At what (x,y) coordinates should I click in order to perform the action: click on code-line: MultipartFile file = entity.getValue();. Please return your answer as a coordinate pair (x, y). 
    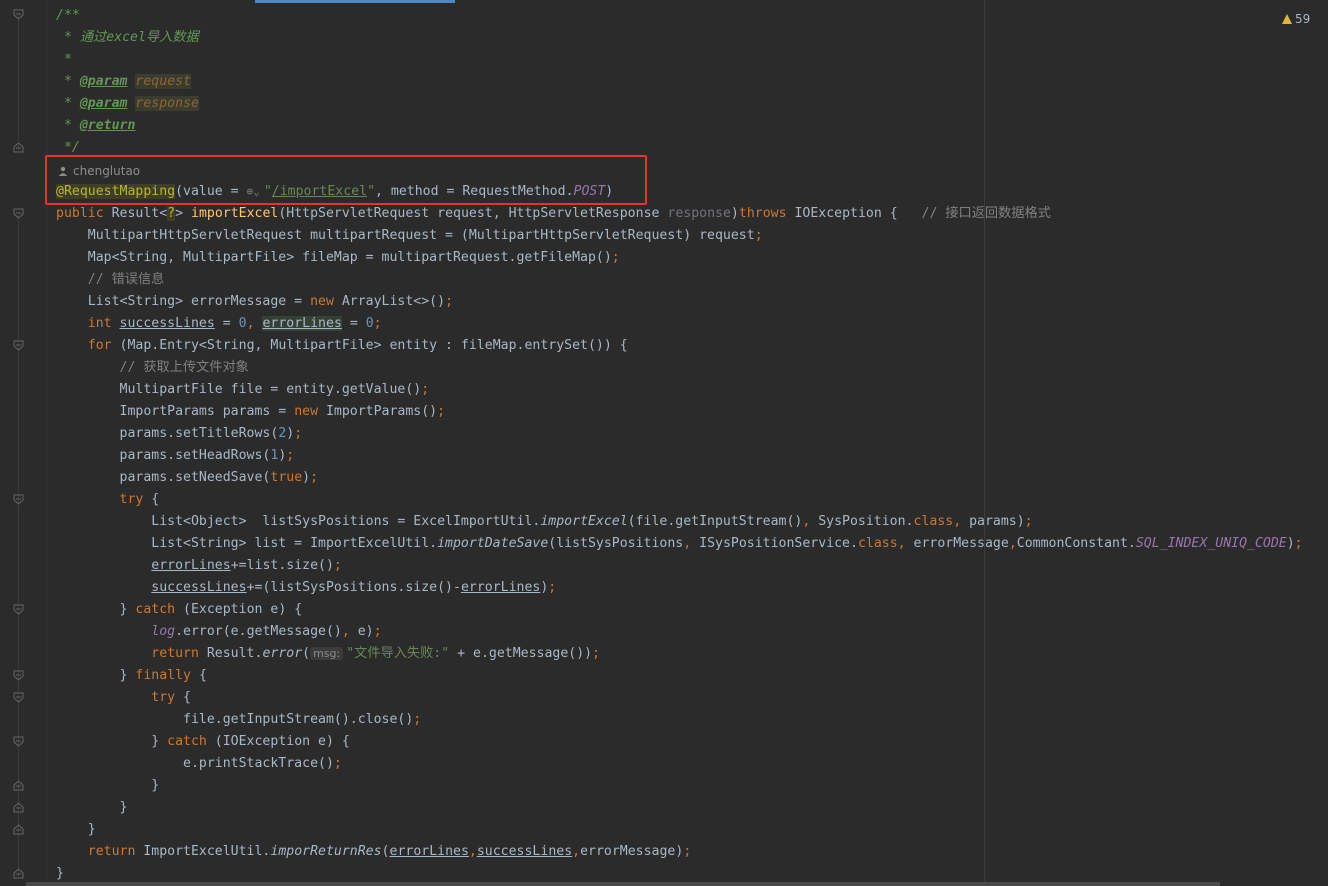
    Looking at the image, I should click on (243, 389).